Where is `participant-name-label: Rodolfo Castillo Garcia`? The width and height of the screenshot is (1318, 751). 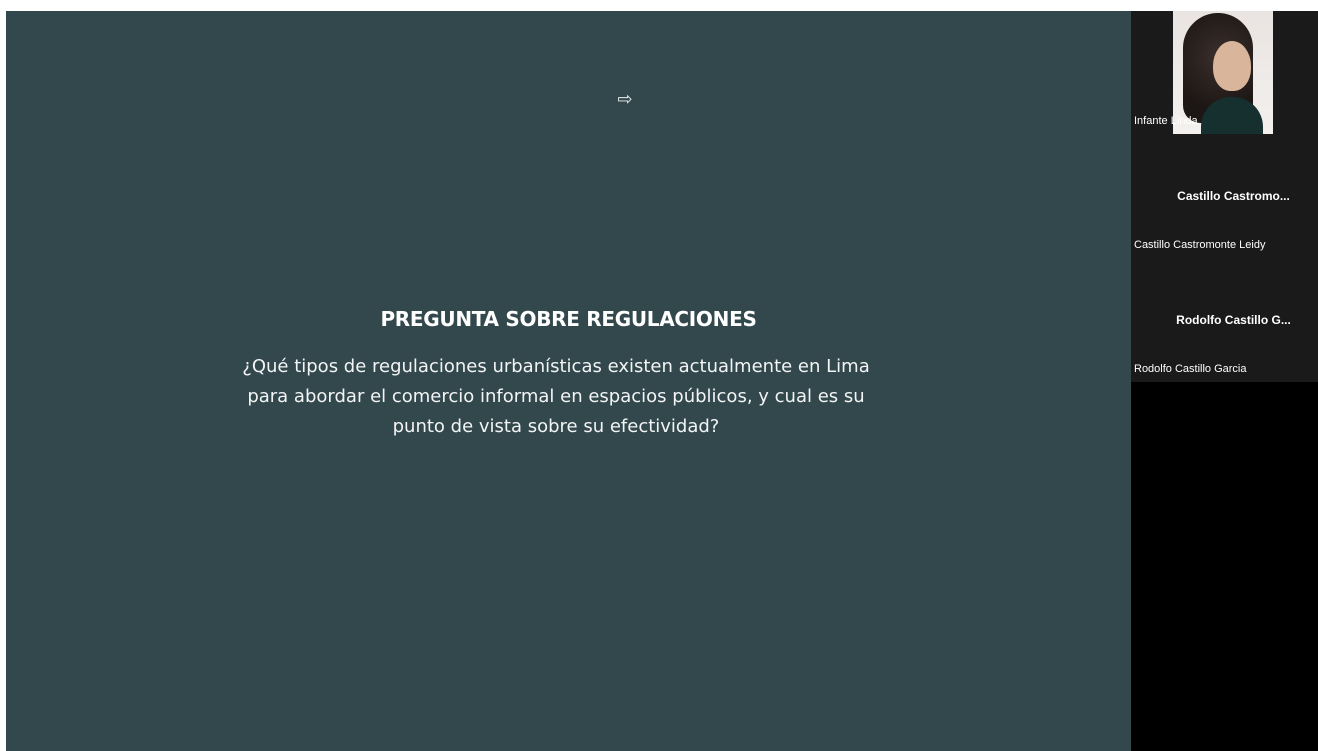 participant-name-label: Rodolfo Castillo Garcia is located at coordinates (1190, 369).